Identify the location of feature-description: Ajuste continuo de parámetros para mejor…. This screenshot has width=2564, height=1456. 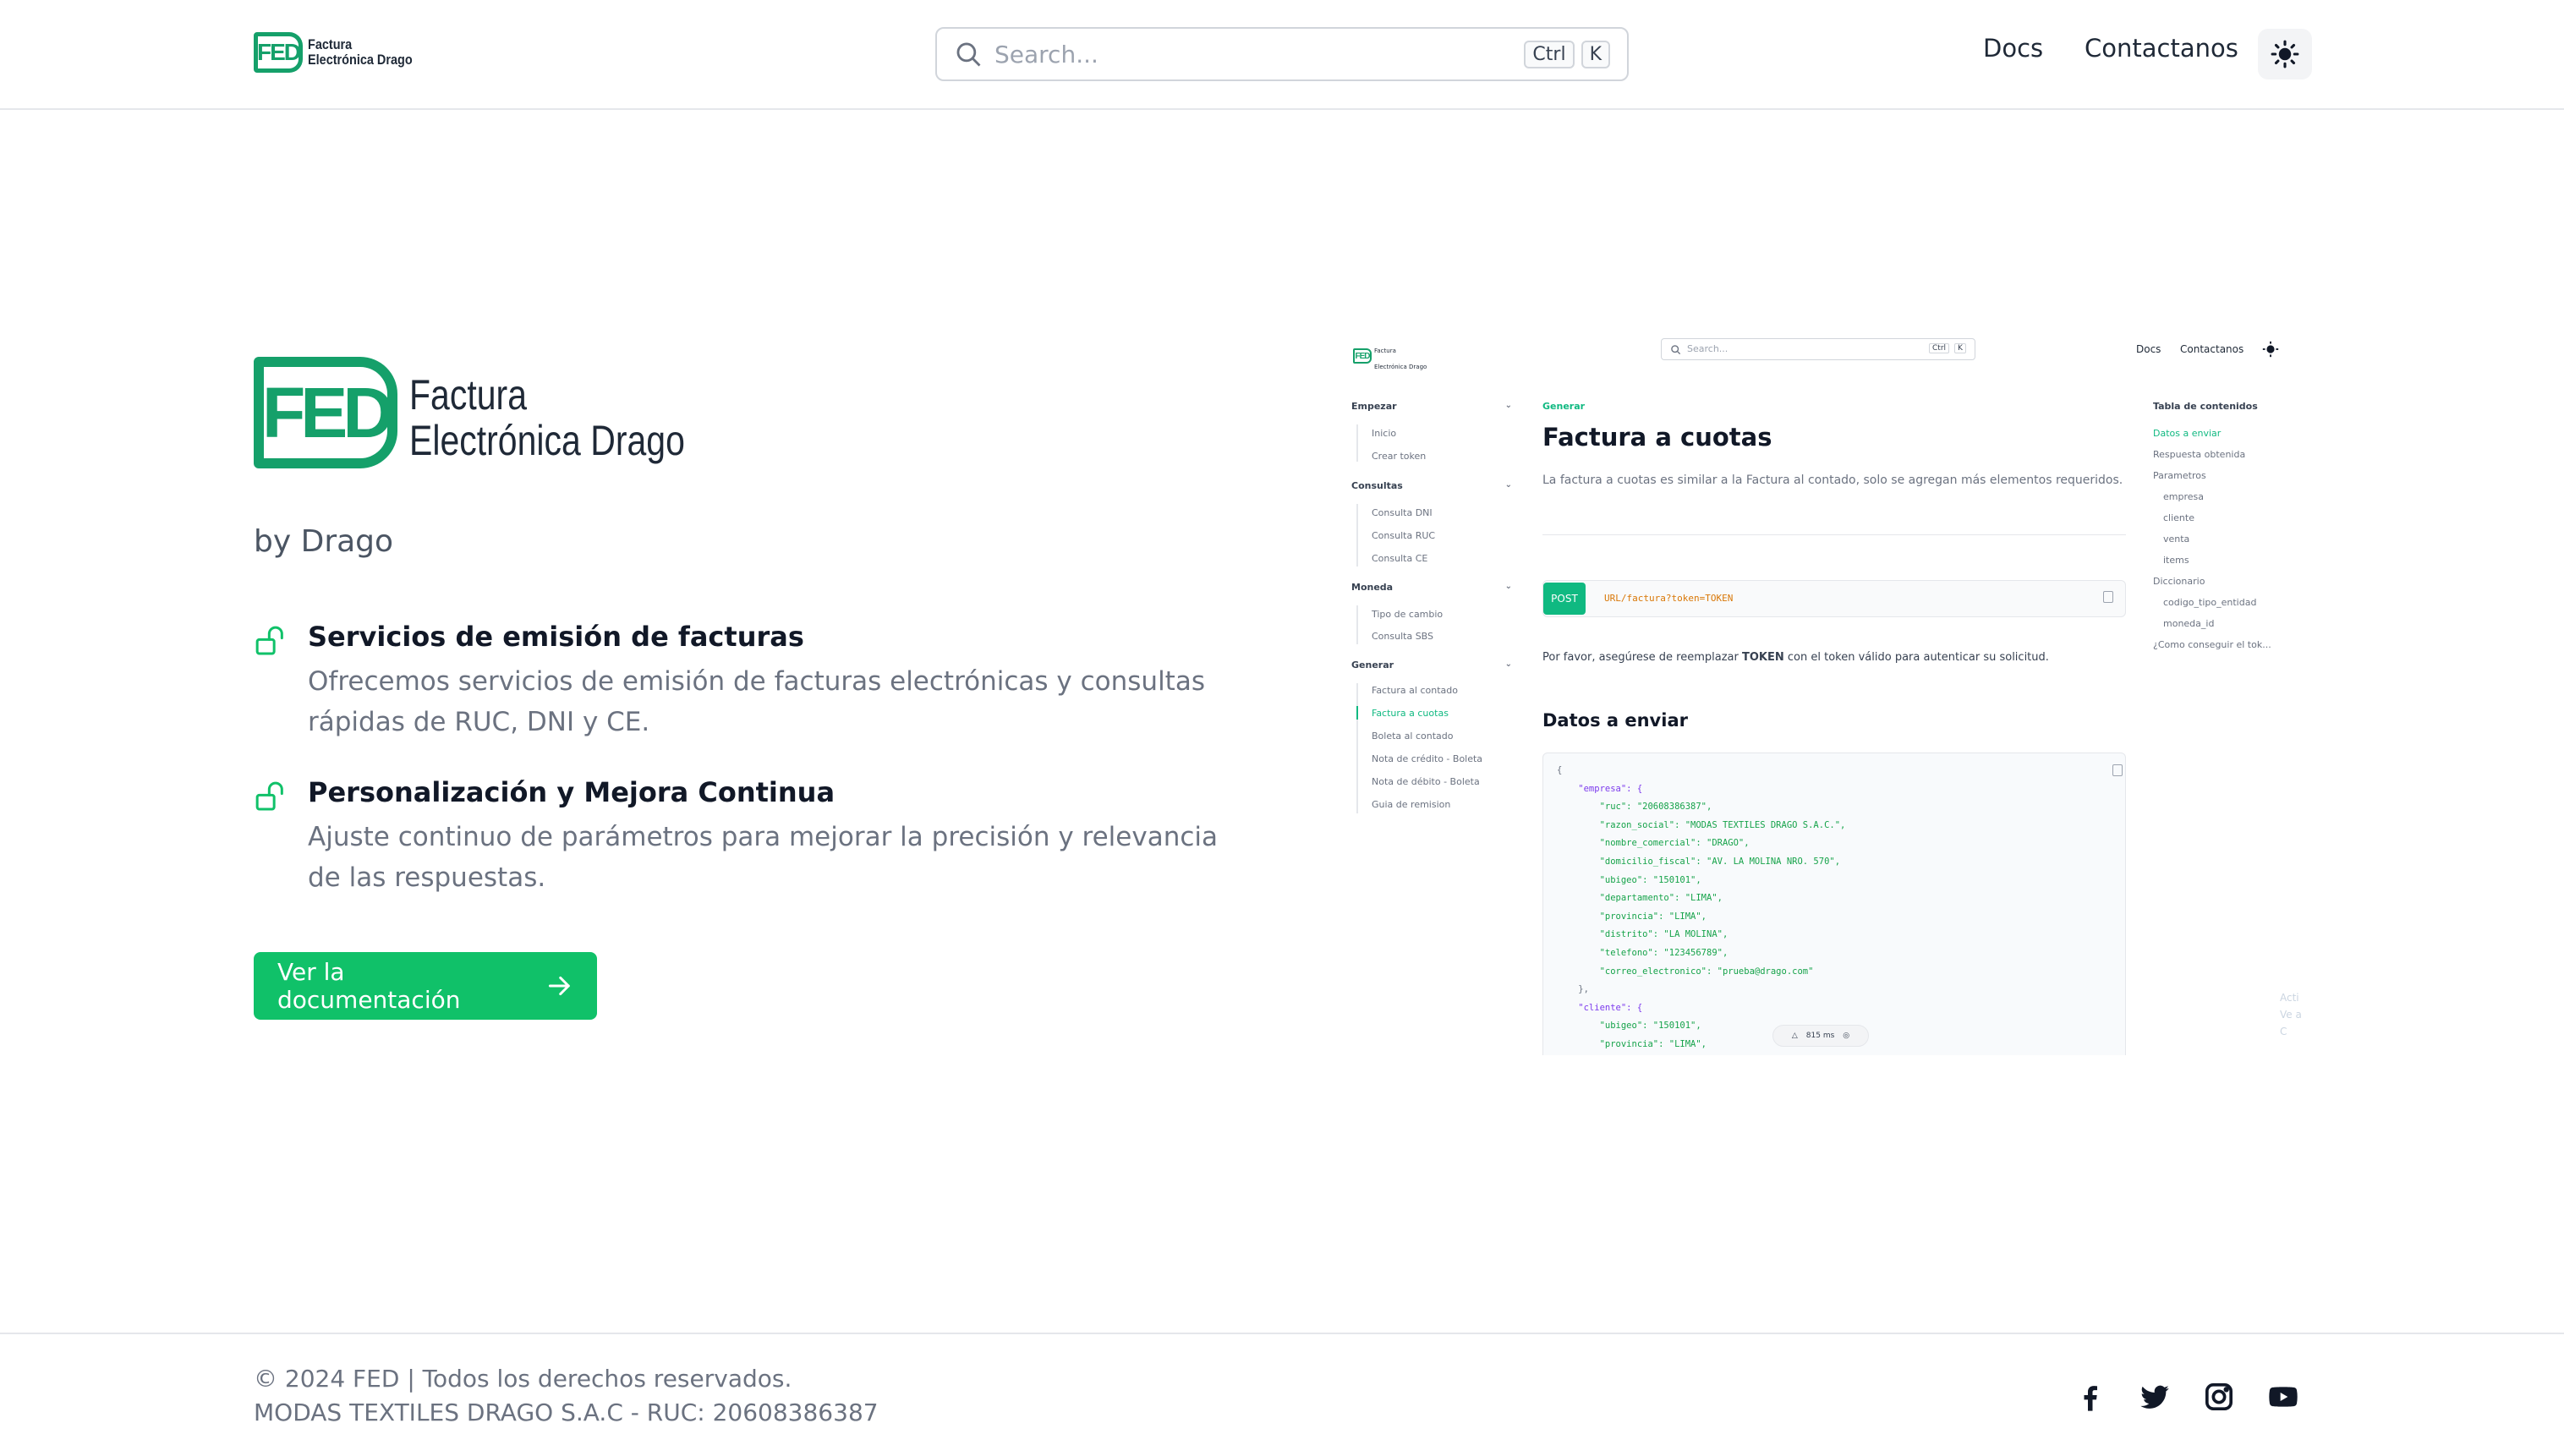
(763, 857).